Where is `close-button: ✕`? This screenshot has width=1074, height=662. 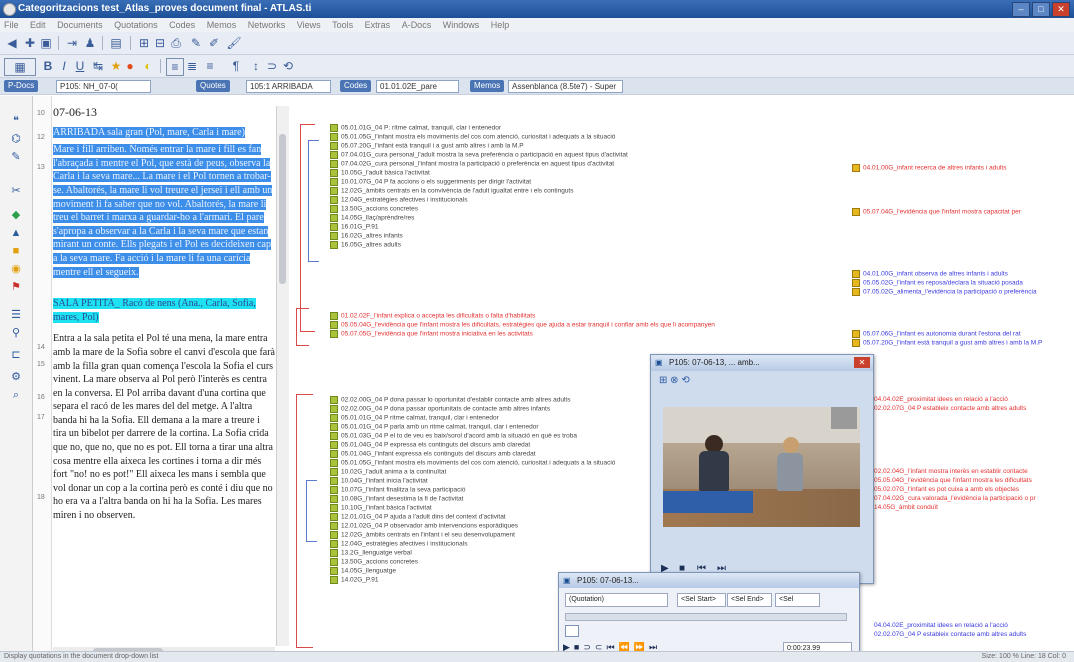 close-button: ✕ is located at coordinates (1061, 9).